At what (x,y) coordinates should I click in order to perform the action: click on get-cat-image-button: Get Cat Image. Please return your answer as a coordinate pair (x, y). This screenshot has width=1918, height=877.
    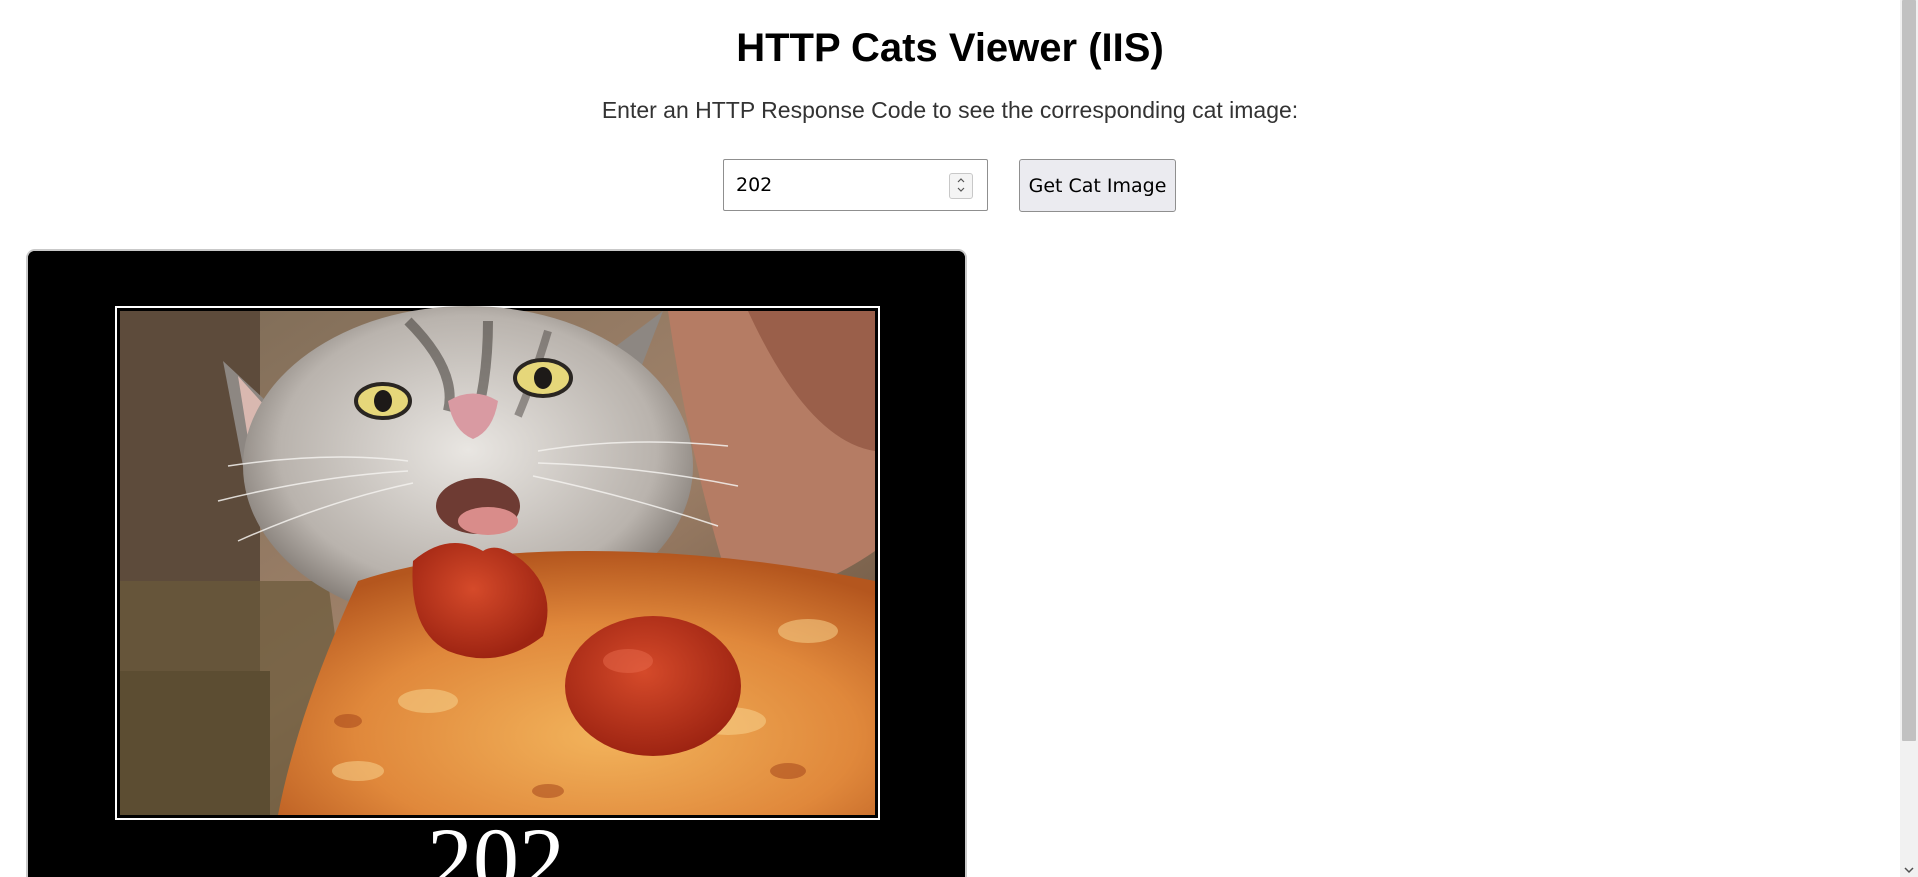
    Looking at the image, I should click on (1097, 185).